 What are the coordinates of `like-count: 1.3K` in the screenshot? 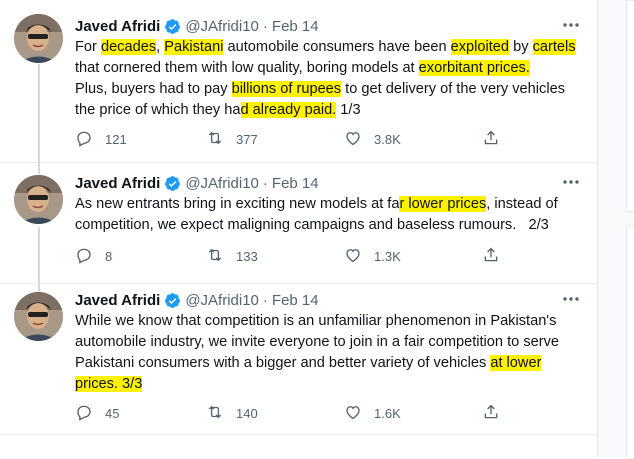 It's located at (387, 256).